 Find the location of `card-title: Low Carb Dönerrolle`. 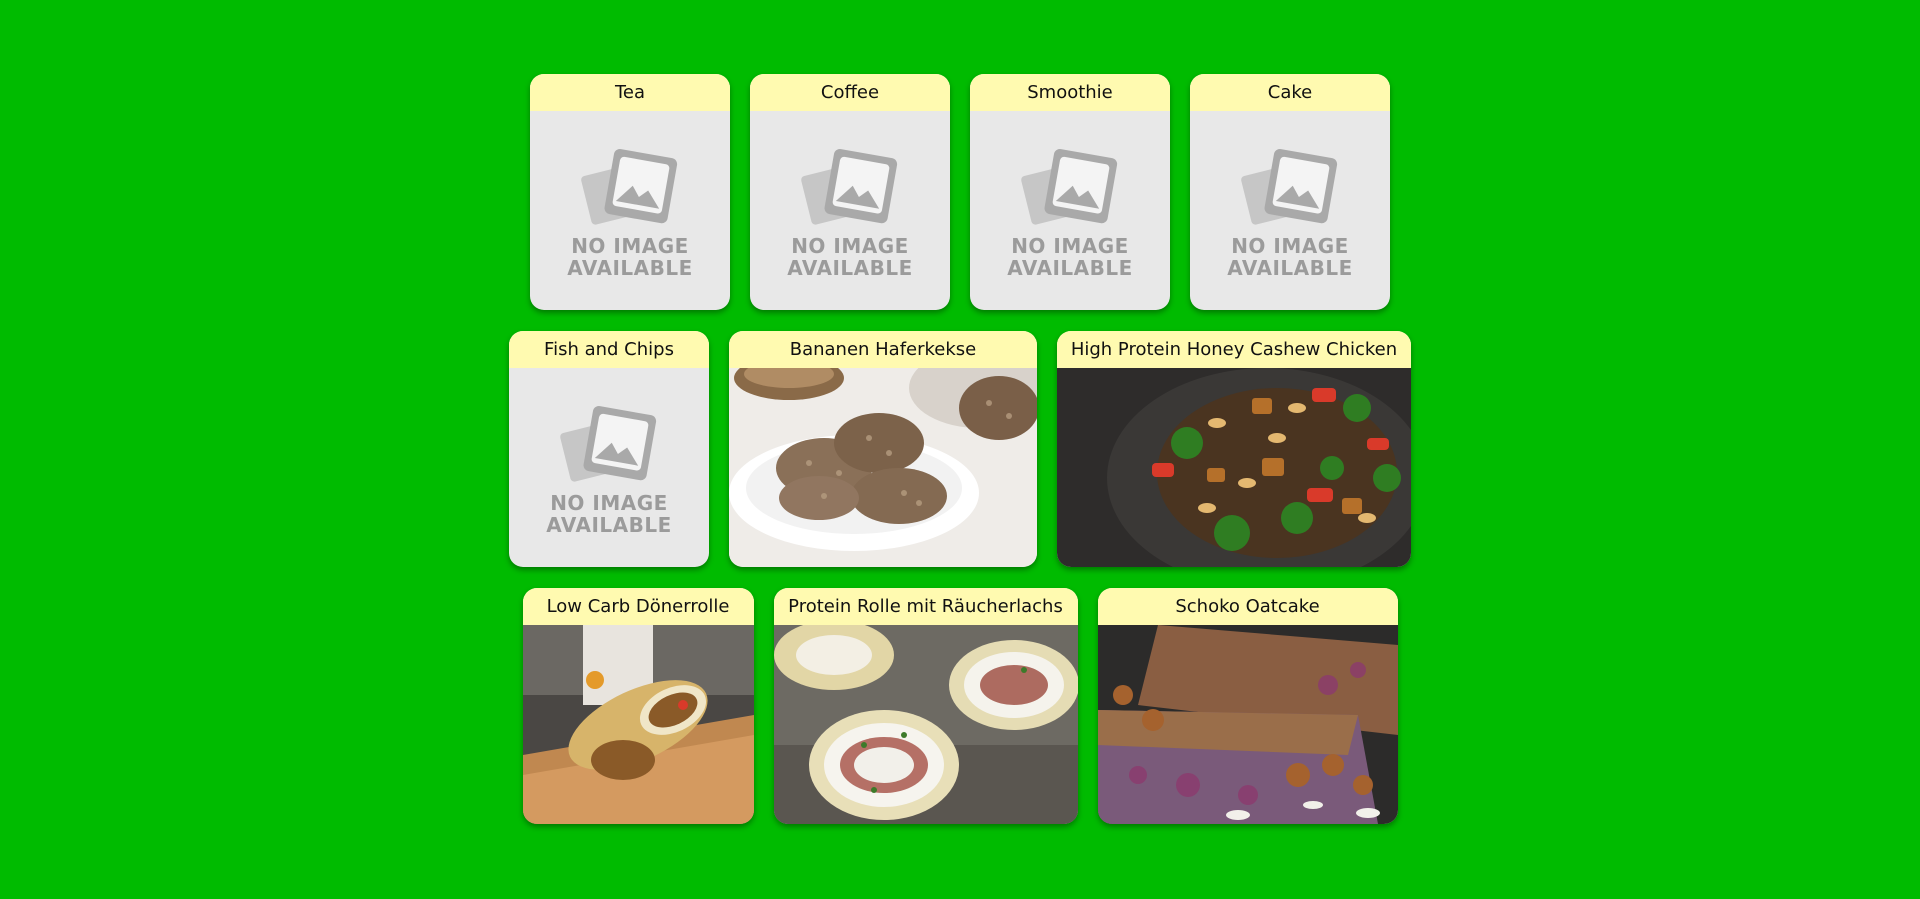

card-title: Low Carb Dönerrolle is located at coordinates (638, 606).